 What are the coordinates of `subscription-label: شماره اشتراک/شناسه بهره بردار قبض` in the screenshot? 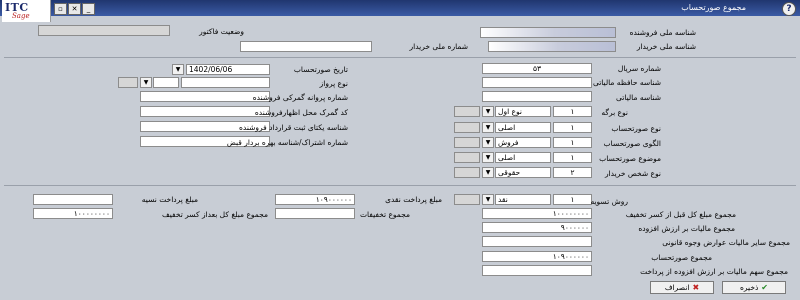 It's located at (287, 142).